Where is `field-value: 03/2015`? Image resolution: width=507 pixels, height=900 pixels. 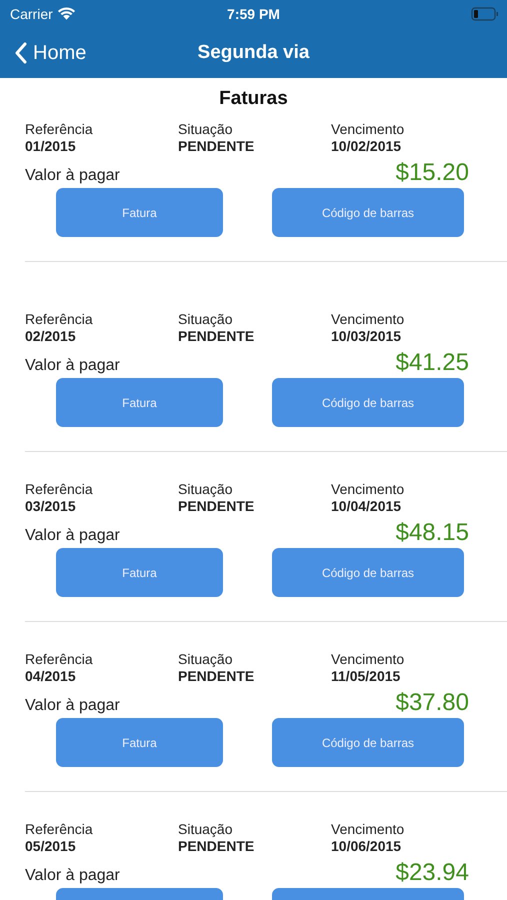
field-value: 03/2015 is located at coordinates (51, 506).